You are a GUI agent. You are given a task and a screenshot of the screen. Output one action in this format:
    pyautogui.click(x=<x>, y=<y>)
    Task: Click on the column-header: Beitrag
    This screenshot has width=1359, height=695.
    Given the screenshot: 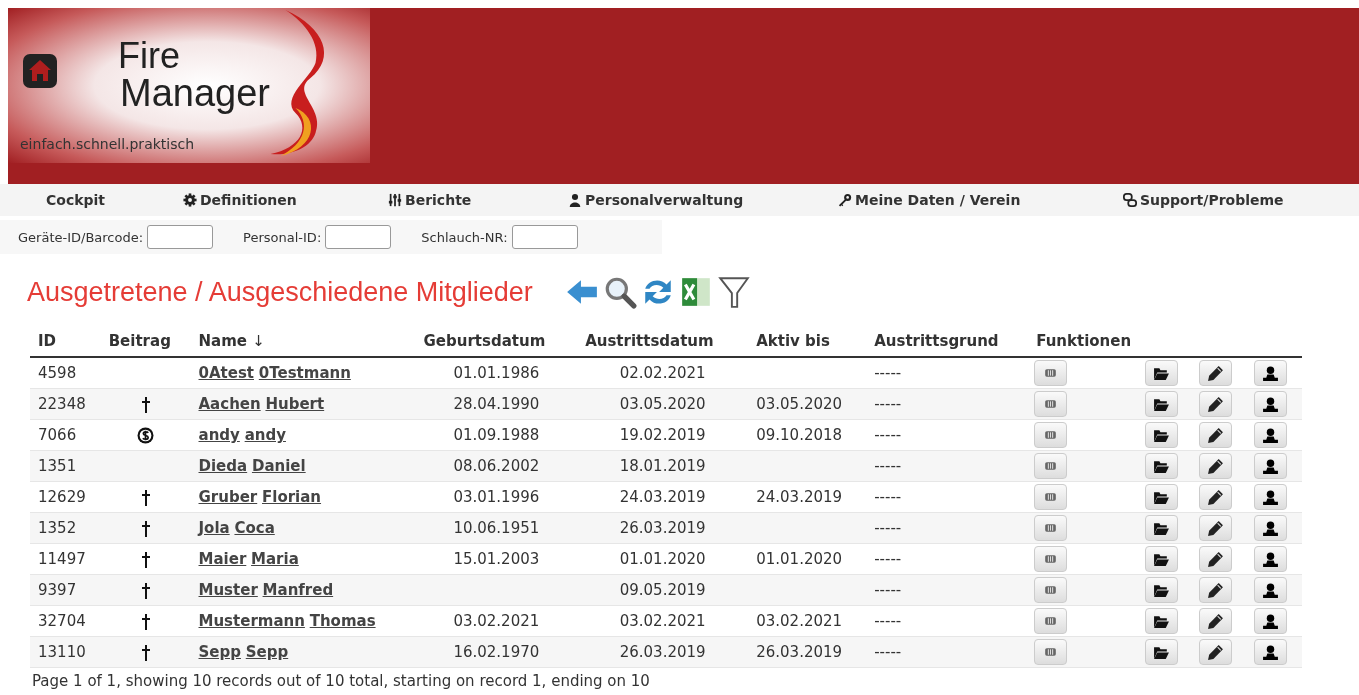 What is the action you would take?
    pyautogui.click(x=139, y=341)
    